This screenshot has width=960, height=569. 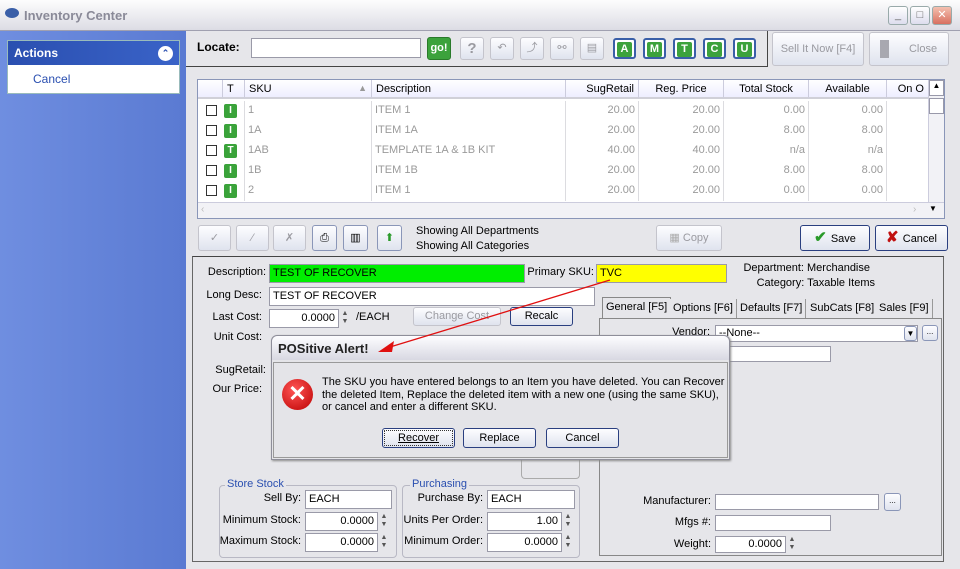 What do you see at coordinates (692, 544) in the screenshot?
I see `weight-label: Weight:` at bounding box center [692, 544].